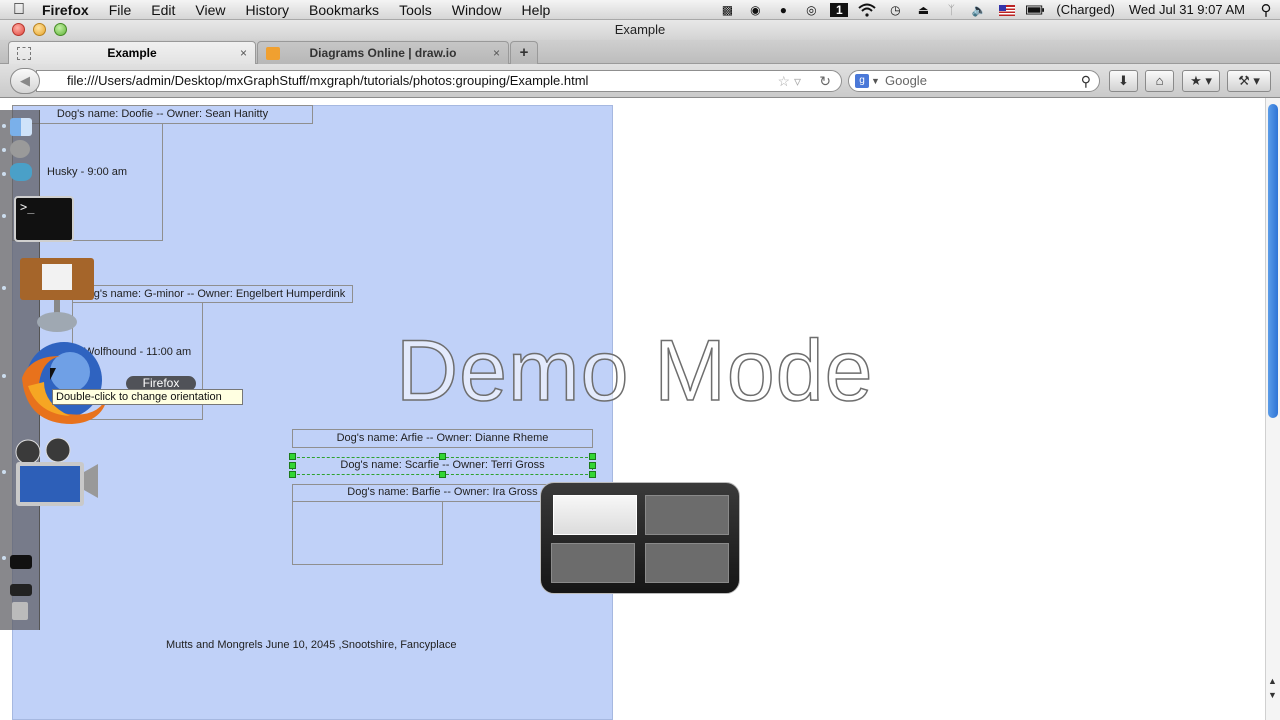 The width and height of the screenshot is (1280, 720). What do you see at coordinates (1187, 10) in the screenshot?
I see `menu-clock: Wed Jul 31 9:07 AM` at bounding box center [1187, 10].